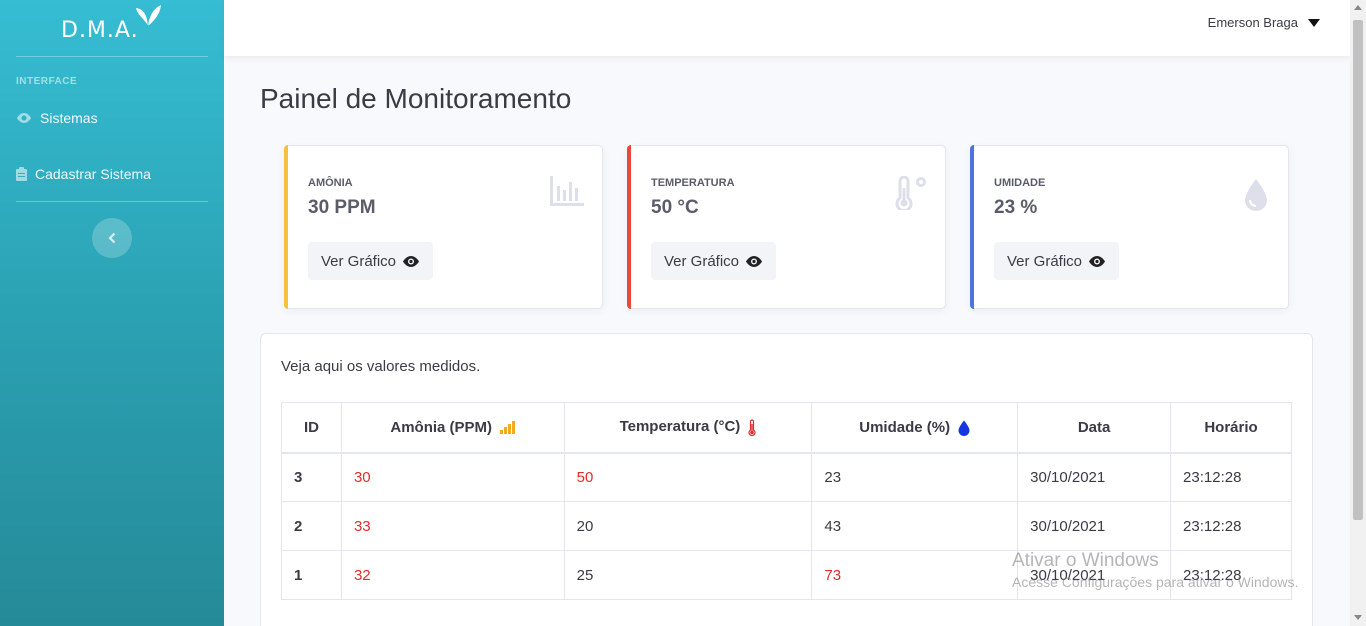 The width and height of the screenshot is (1366, 626). What do you see at coordinates (915, 526) in the screenshot?
I see `cell-umidade: 43` at bounding box center [915, 526].